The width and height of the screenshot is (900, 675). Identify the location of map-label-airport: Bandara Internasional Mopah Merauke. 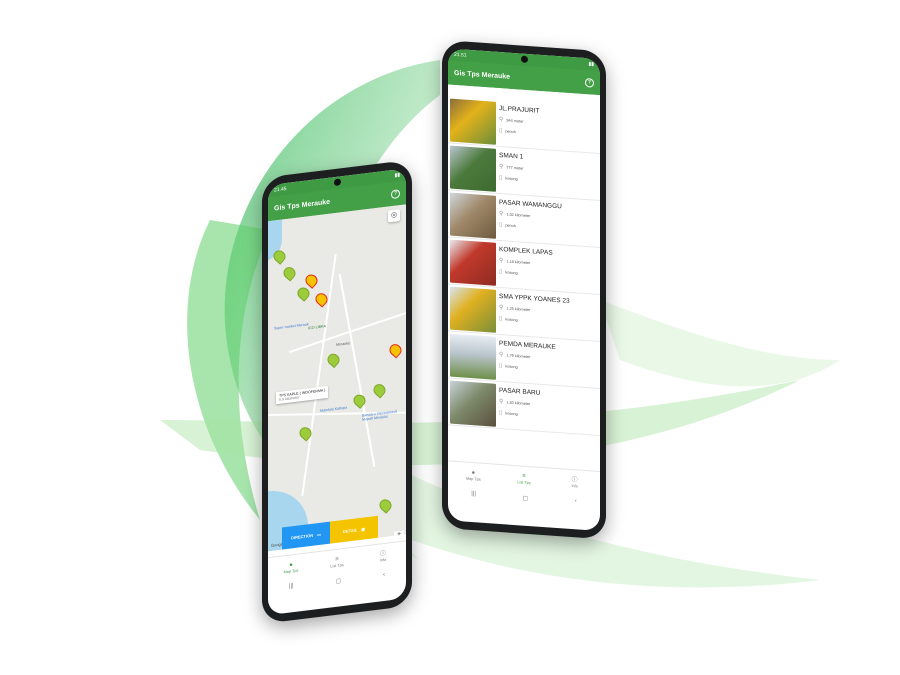
(380, 415).